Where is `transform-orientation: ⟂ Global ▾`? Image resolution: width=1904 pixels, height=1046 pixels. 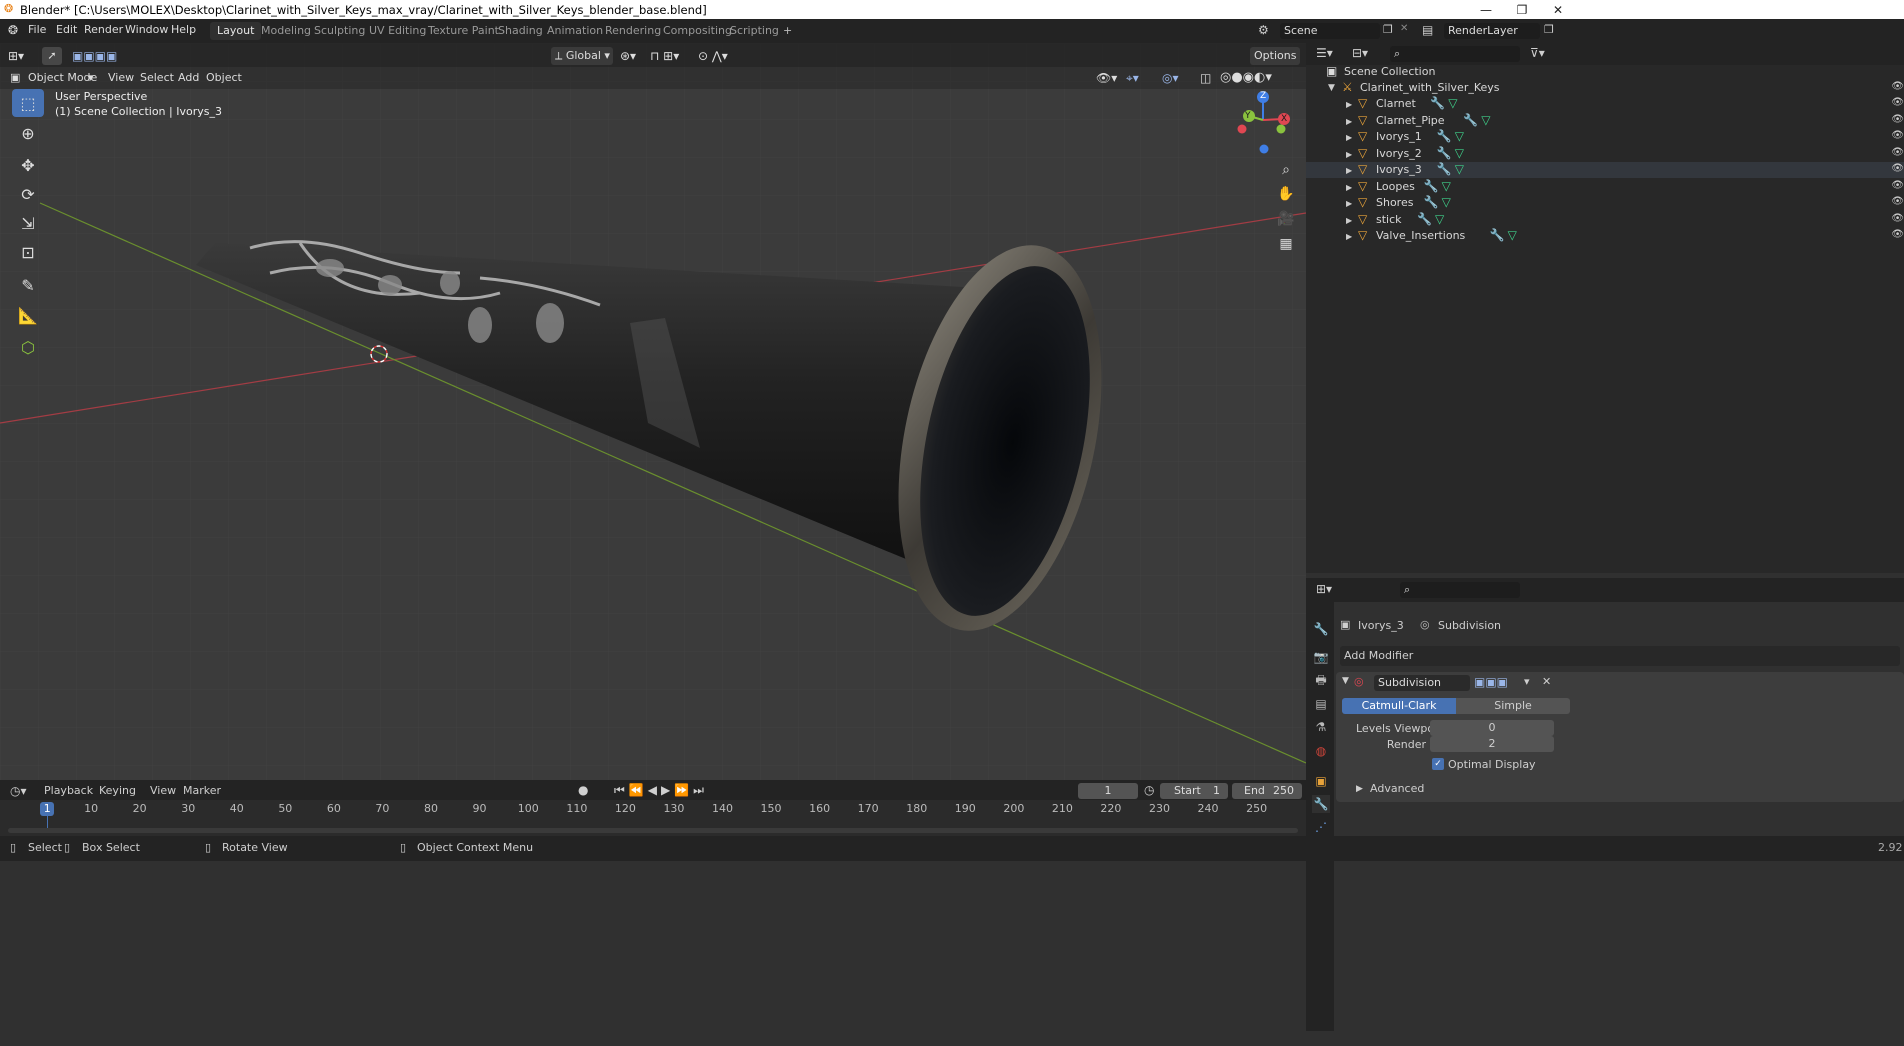 transform-orientation: ⟂ Global ▾ is located at coordinates (582, 56).